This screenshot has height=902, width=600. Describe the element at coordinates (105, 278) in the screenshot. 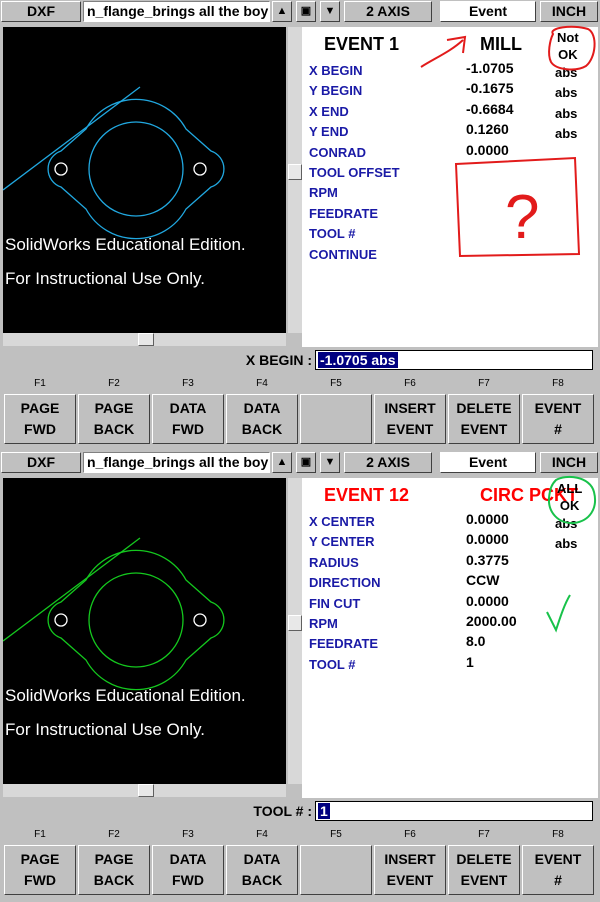

I see `watermark-line-2: For Instructional Use Only.` at that location.